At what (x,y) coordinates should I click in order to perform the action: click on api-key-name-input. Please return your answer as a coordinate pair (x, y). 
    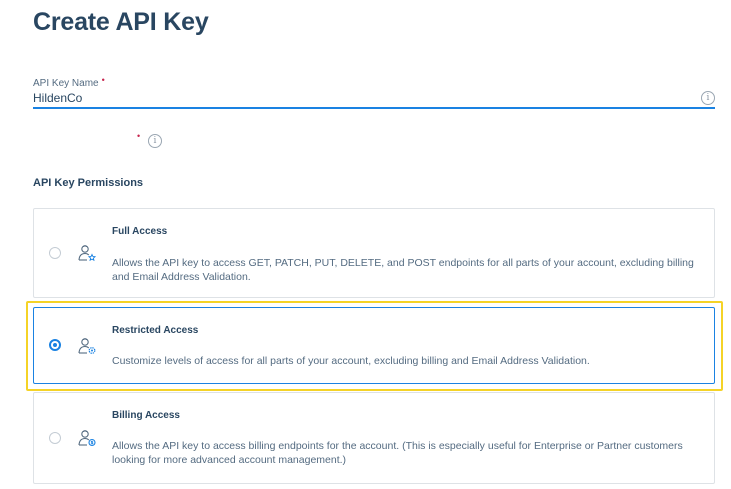
    Looking at the image, I should click on (374, 99).